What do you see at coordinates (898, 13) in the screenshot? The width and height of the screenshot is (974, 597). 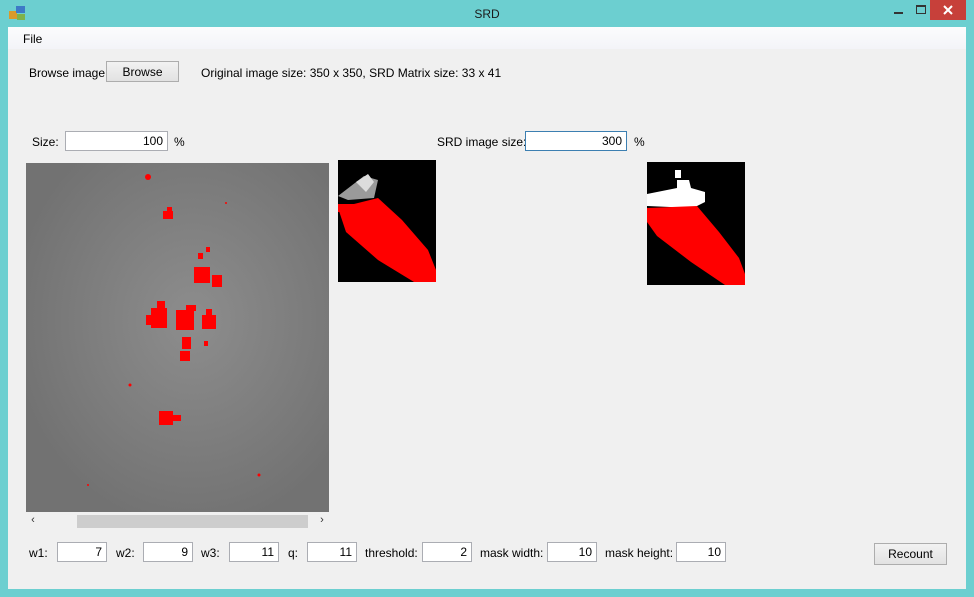 I see `minimize-icon` at bounding box center [898, 13].